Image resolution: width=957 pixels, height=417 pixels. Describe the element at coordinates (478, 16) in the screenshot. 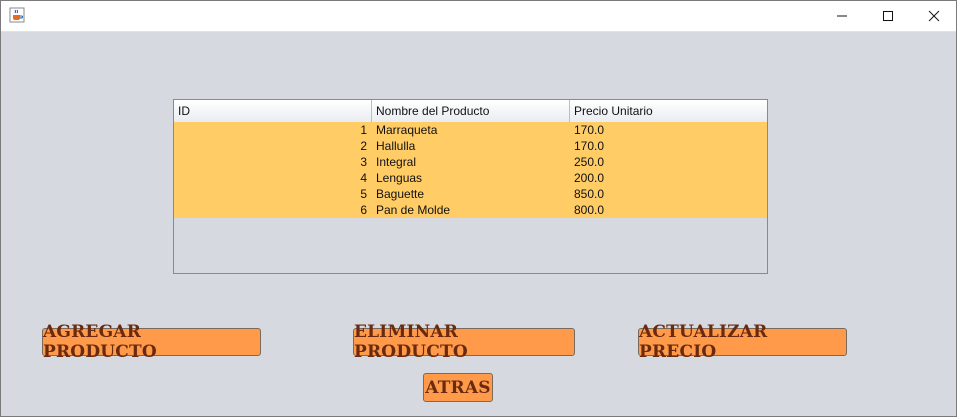

I see `title-bar` at that location.